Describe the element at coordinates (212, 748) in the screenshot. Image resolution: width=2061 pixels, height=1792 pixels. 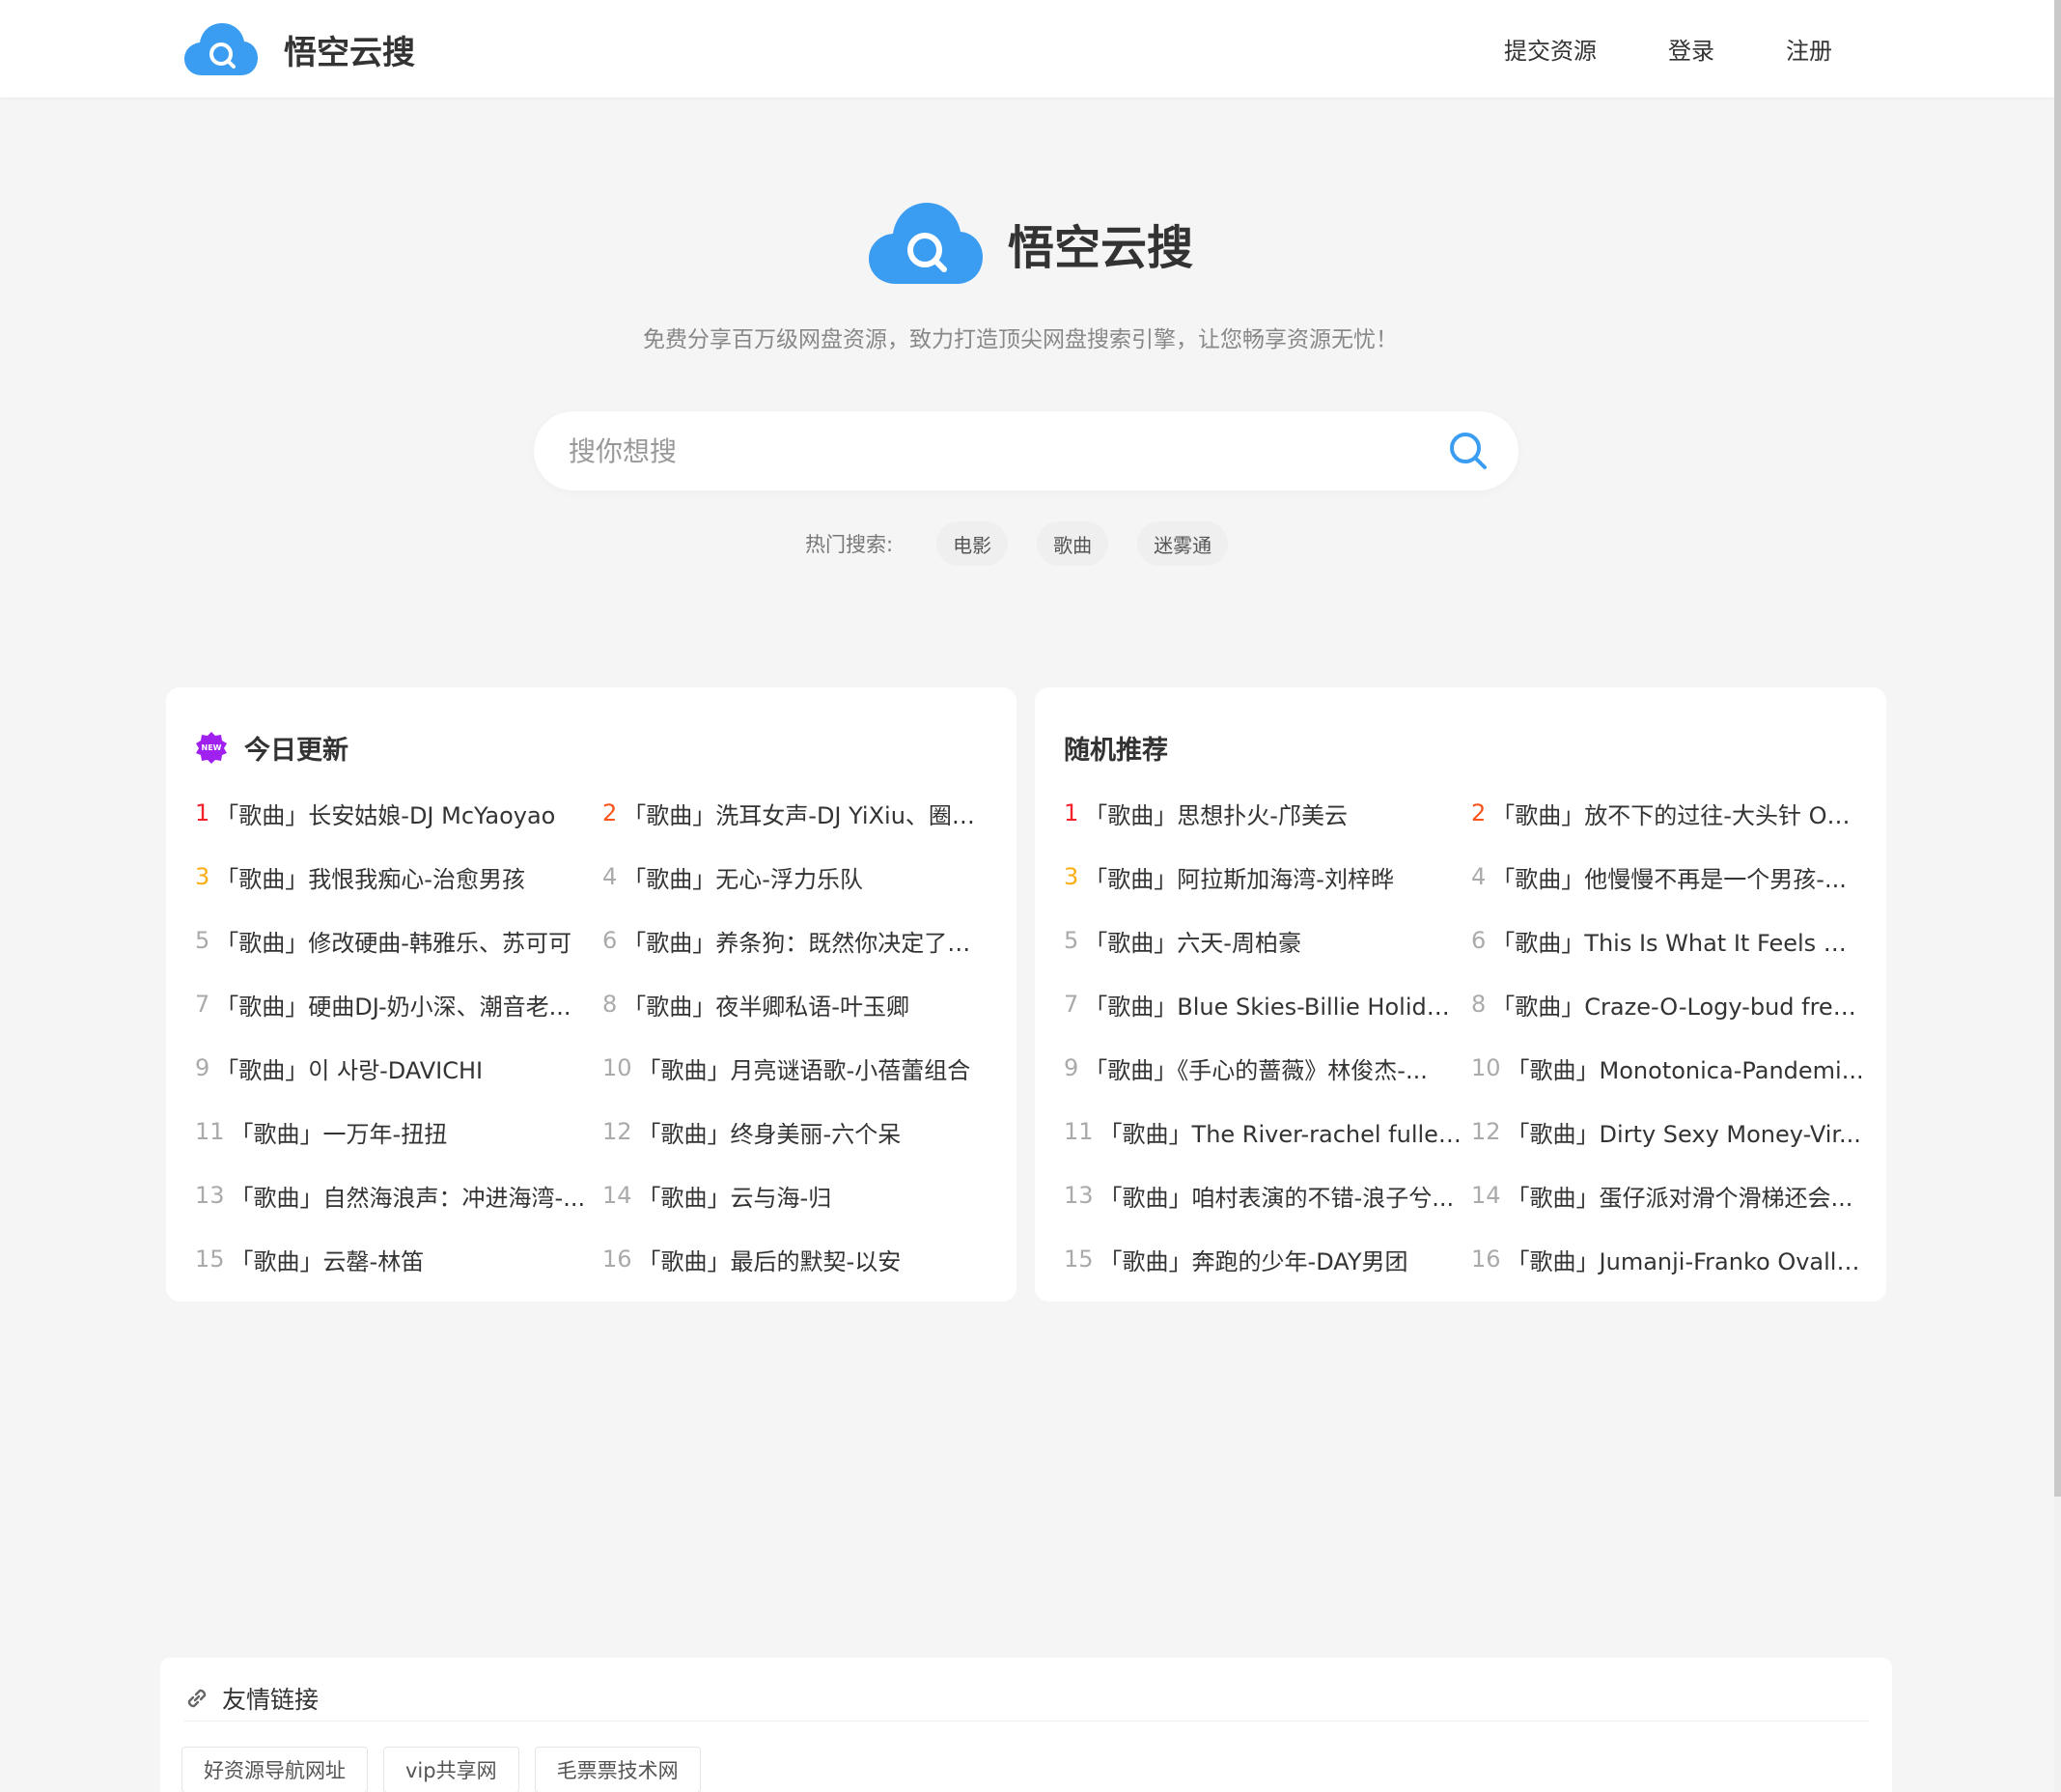
I see `svg-text: NEW` at that location.